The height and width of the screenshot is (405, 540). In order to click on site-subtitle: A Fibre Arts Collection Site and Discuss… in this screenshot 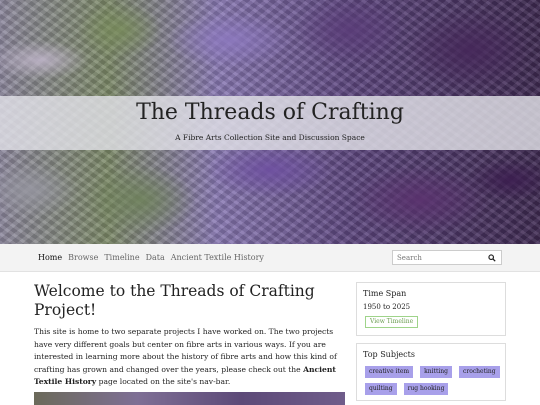, I will do `click(270, 137)`.